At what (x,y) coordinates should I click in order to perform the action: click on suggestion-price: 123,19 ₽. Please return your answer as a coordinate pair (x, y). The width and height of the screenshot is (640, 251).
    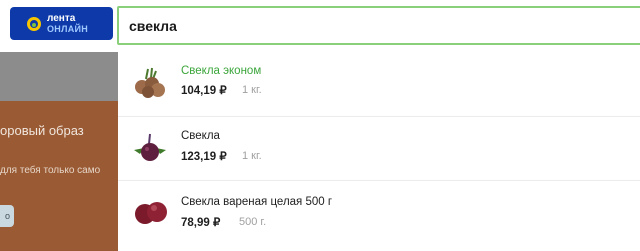
    Looking at the image, I should click on (204, 157).